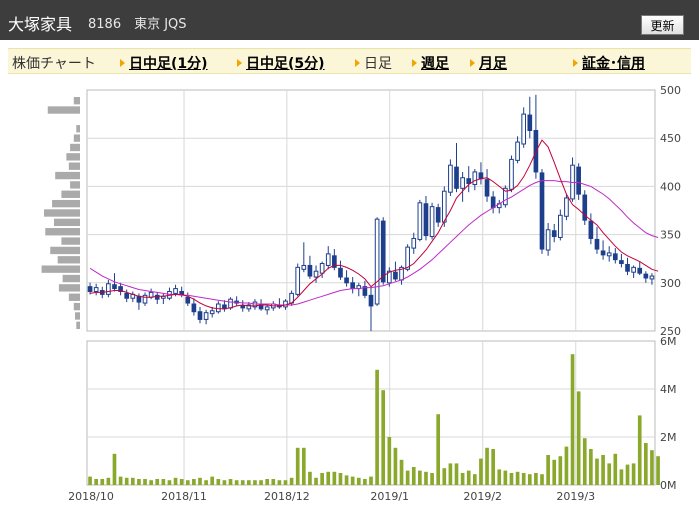  What do you see at coordinates (670, 186) in the screenshot?
I see `price-tick-label: 400` at bounding box center [670, 186].